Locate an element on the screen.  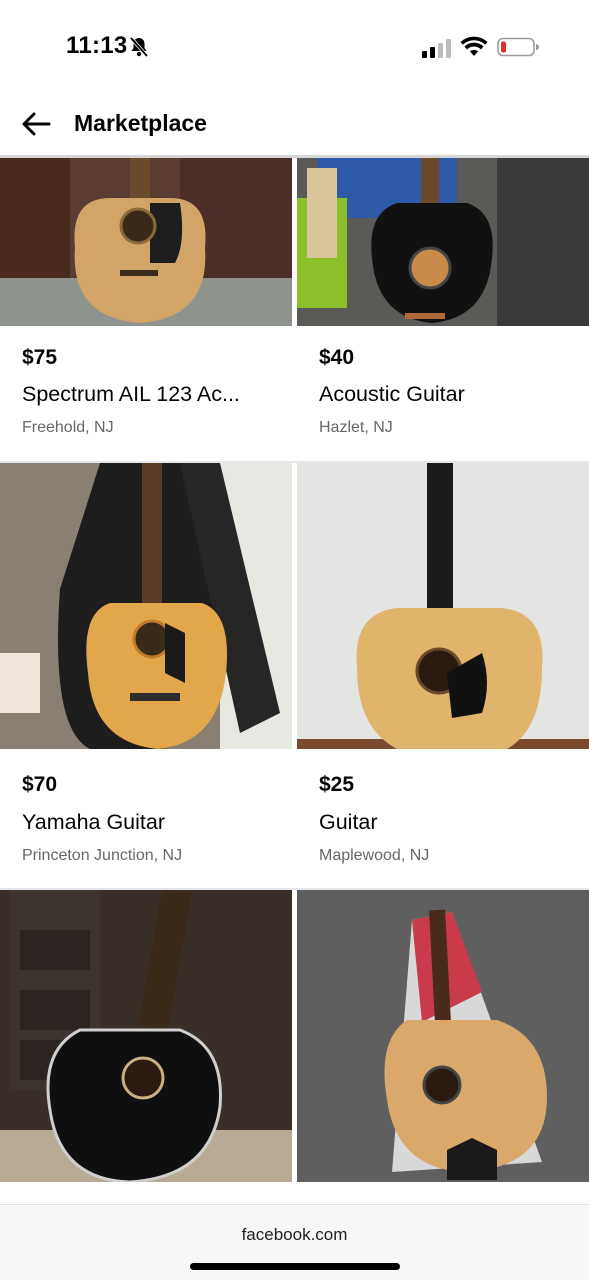
back-button is located at coordinates (36, 124).